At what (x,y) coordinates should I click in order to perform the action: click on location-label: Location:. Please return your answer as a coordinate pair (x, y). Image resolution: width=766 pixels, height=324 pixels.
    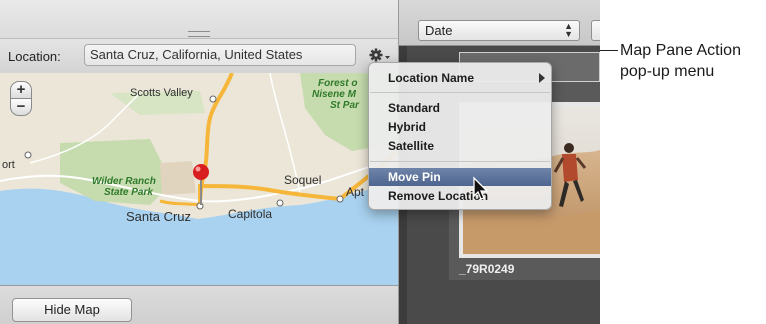
    Looking at the image, I should click on (34, 56).